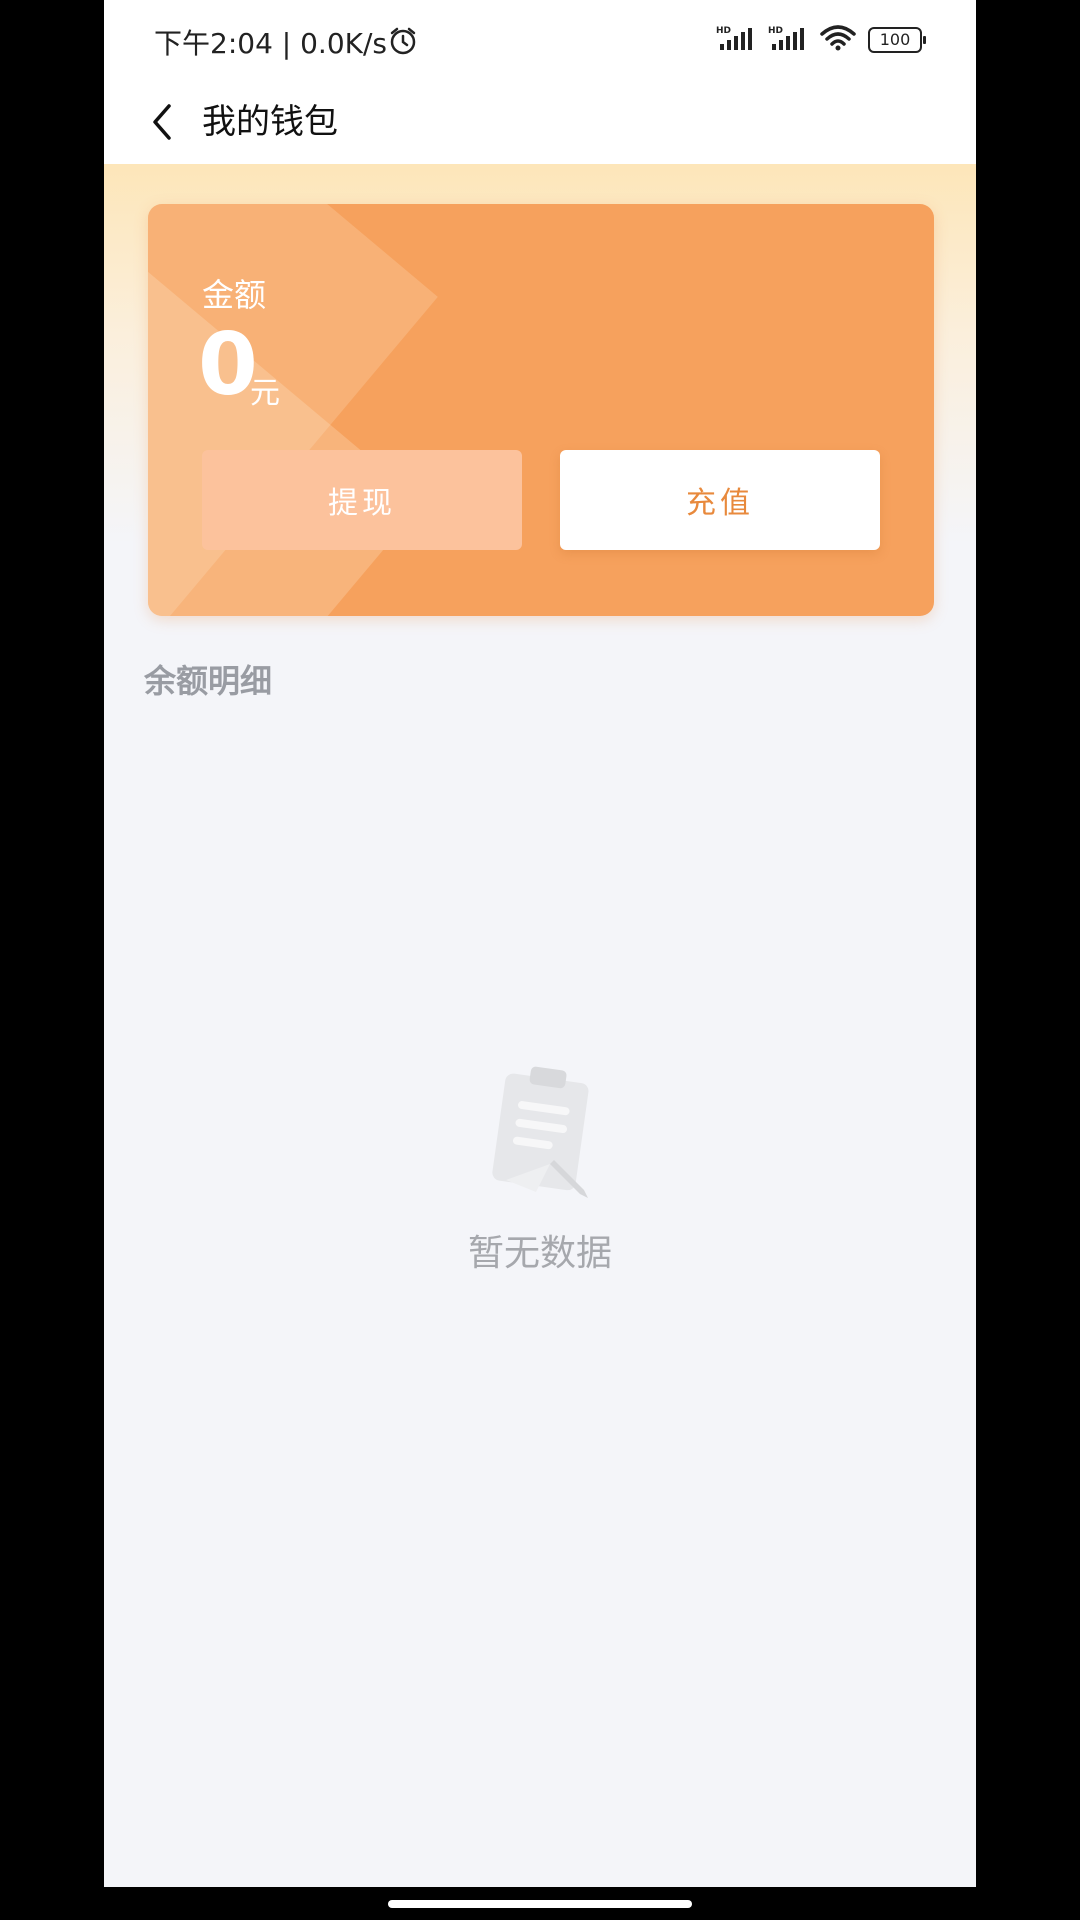 This screenshot has height=1920, width=1080. I want to click on nav-bar: 我的钱包, so click(540, 122).